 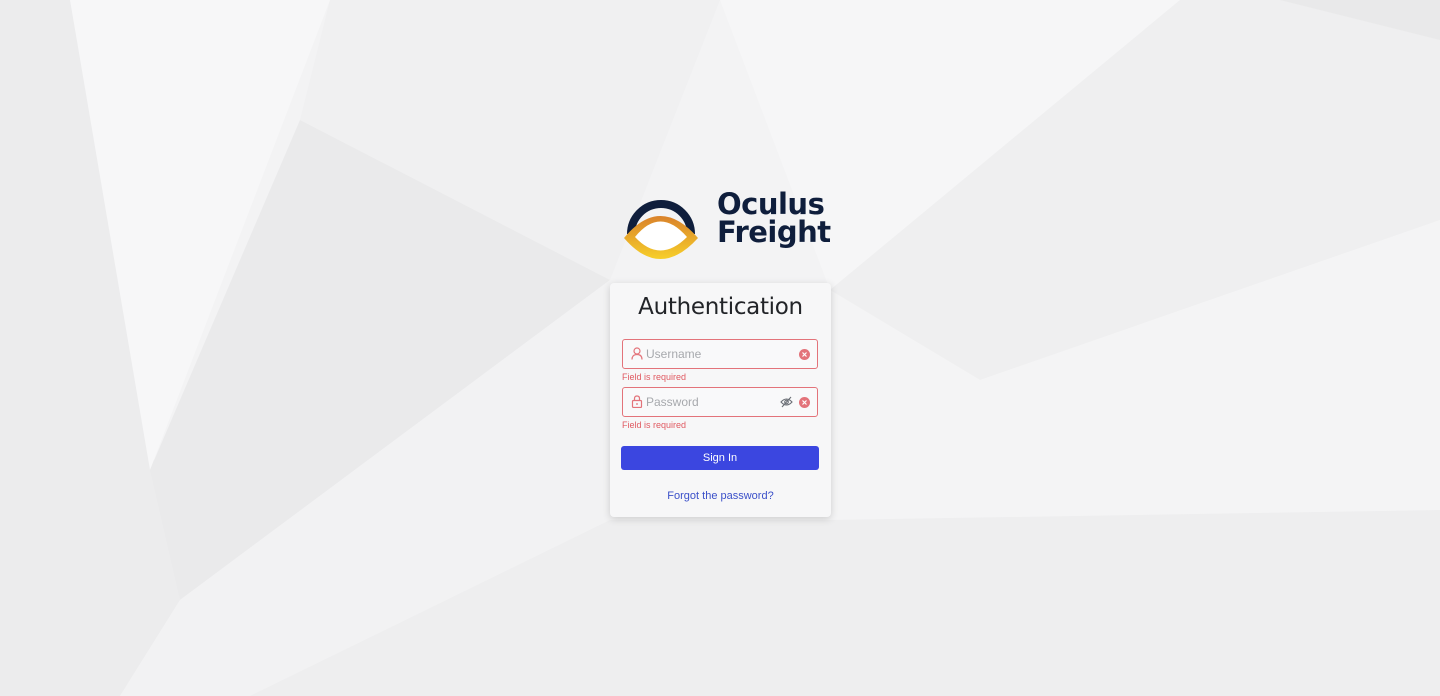 I want to click on login-card: Authentication Field is required Field, so click(x=720, y=400).